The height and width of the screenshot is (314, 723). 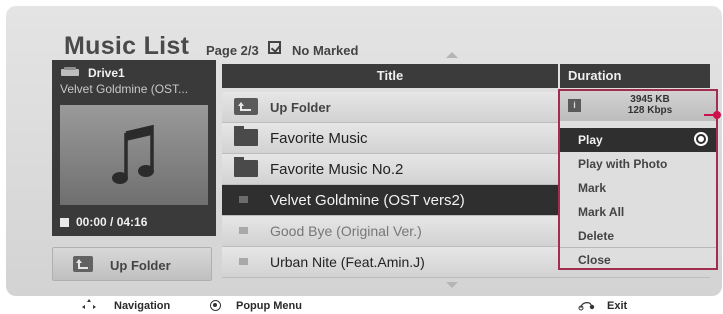 I want to click on popup-pointer-dot, so click(x=717, y=115).